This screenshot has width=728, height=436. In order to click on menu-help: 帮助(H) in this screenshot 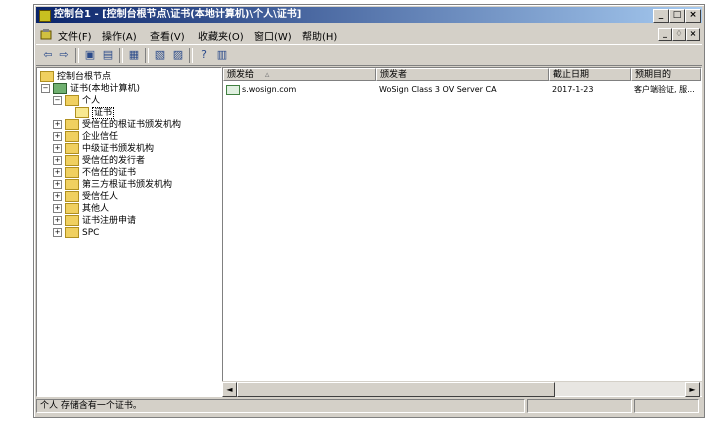, I will do `click(319, 35)`.